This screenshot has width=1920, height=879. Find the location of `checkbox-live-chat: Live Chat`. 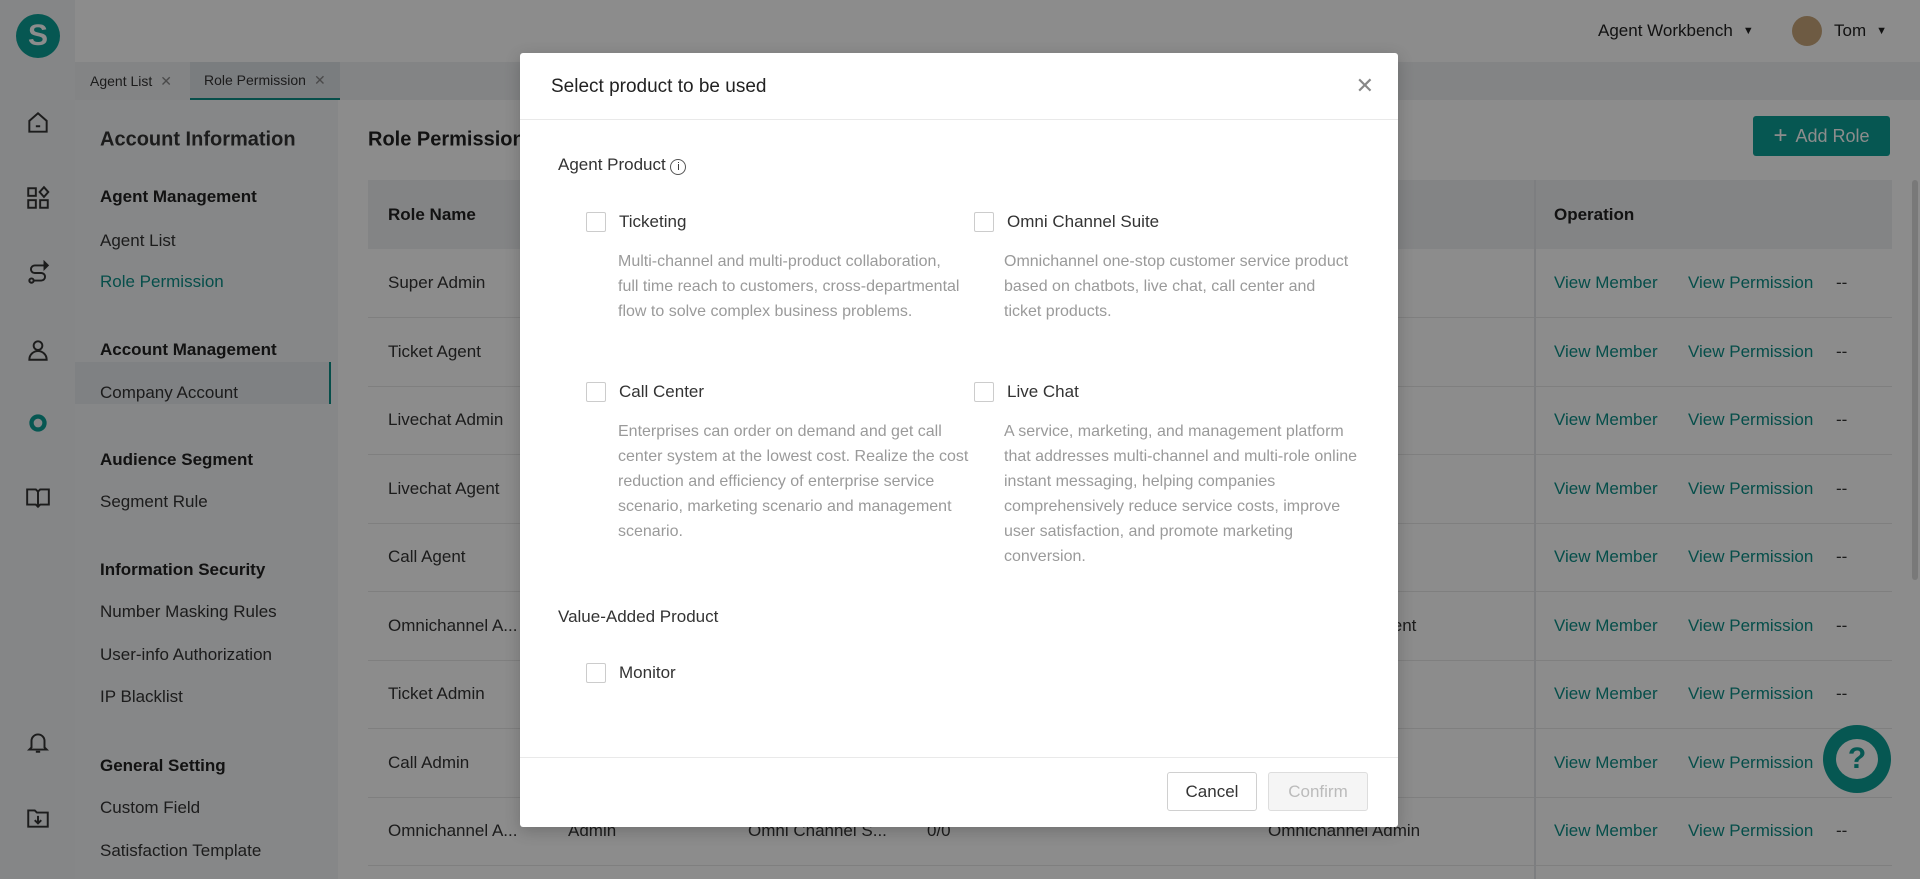

checkbox-live-chat: Live Chat is located at coordinates (1026, 392).